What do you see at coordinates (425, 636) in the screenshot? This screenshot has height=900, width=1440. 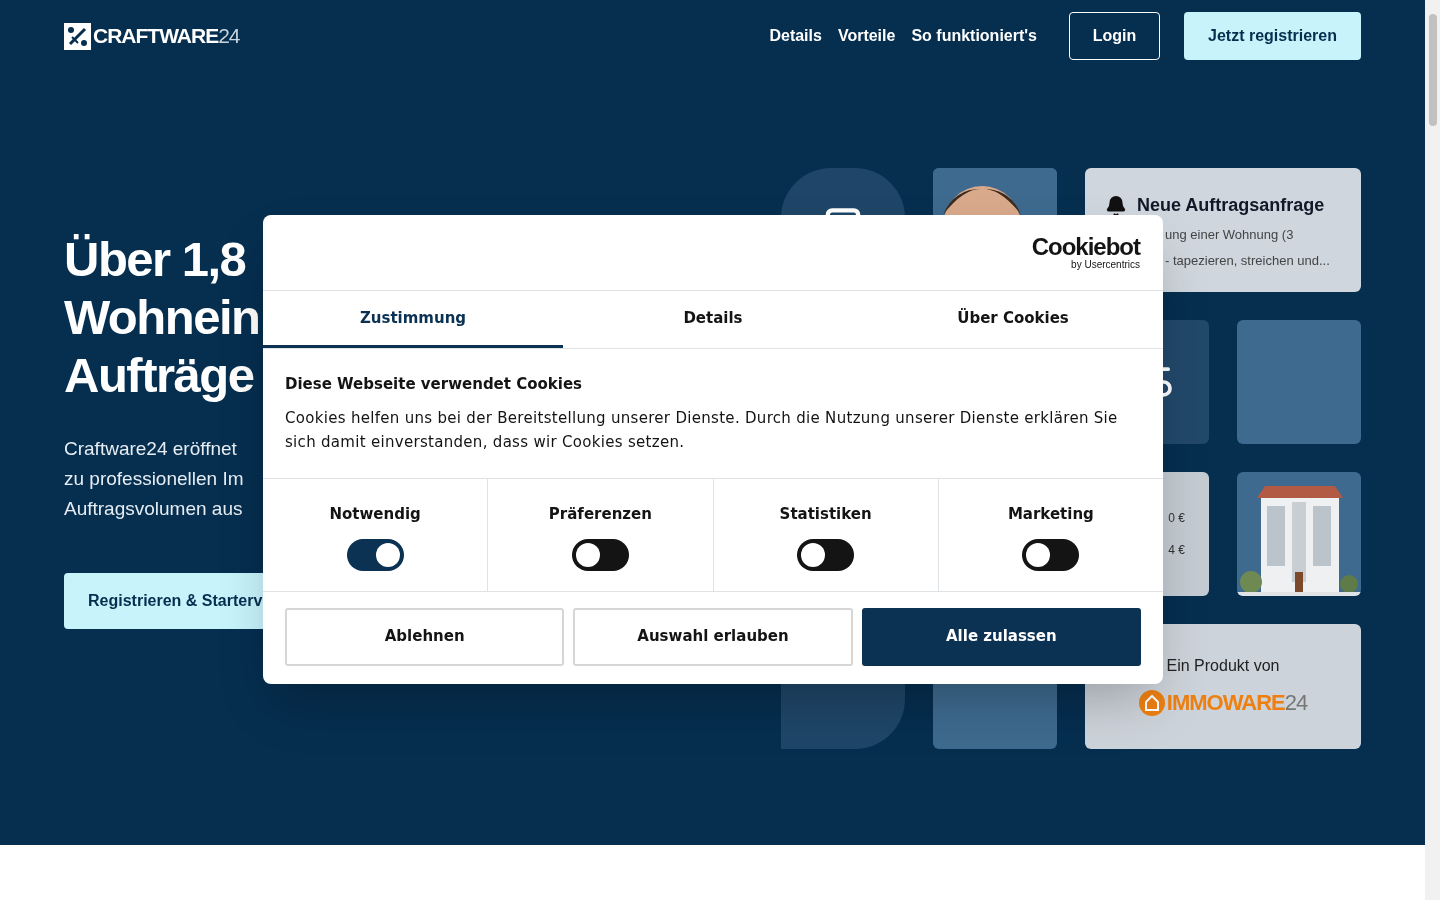 I see `dialog-button: Ablehnen` at bounding box center [425, 636].